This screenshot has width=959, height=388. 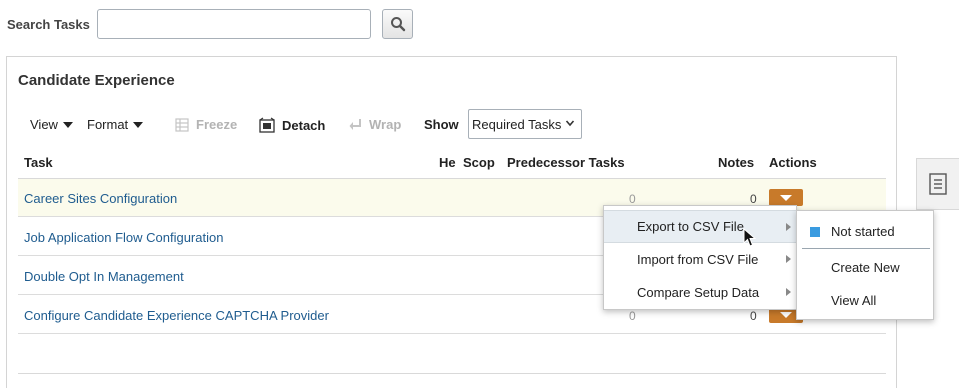 What do you see at coordinates (479, 162) in the screenshot?
I see `column-header-scope: Scop` at bounding box center [479, 162].